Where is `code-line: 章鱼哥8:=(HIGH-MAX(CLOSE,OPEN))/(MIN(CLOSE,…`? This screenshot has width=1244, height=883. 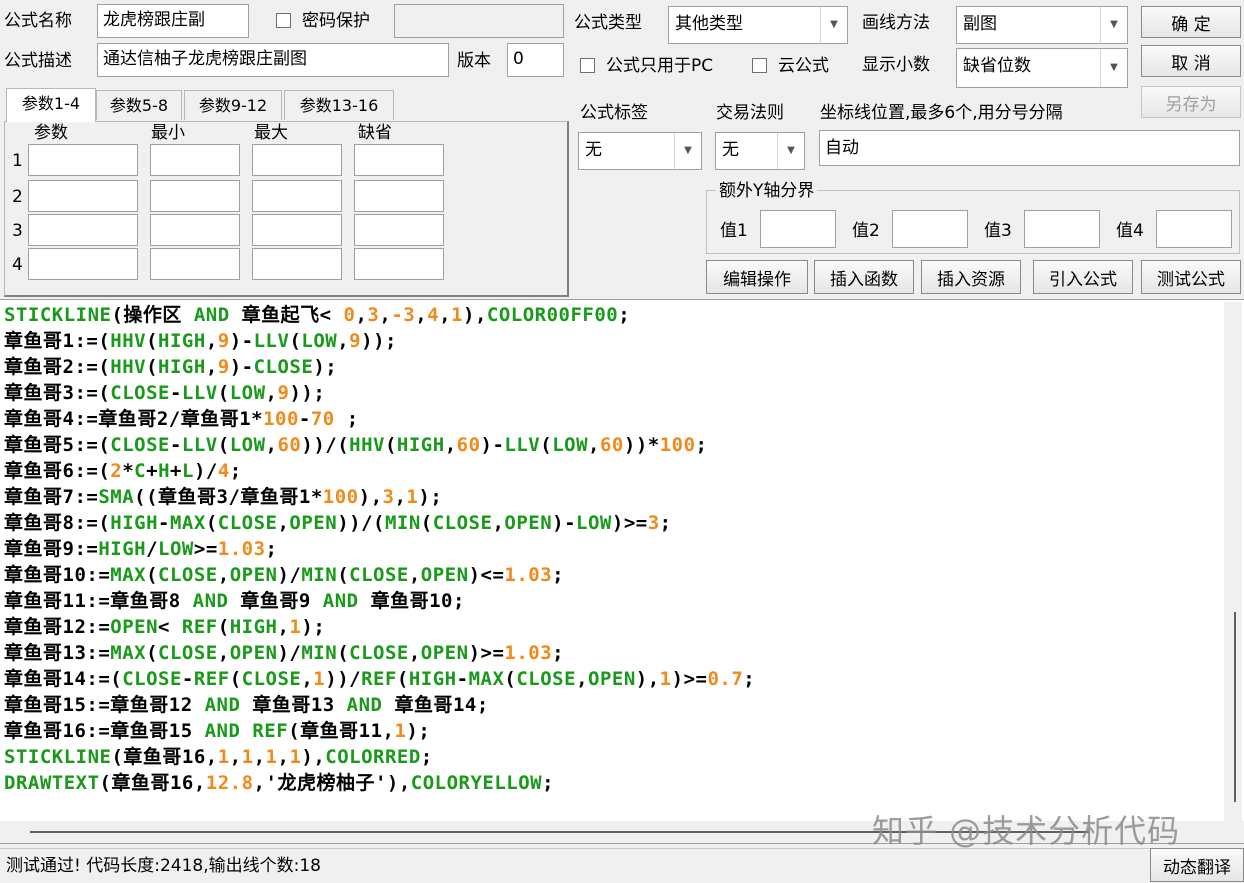
code-line: 章鱼哥8:=(HIGH-MAX(CLOSE,OPEN))/(MIN(CLOSE,… is located at coordinates (379, 523).